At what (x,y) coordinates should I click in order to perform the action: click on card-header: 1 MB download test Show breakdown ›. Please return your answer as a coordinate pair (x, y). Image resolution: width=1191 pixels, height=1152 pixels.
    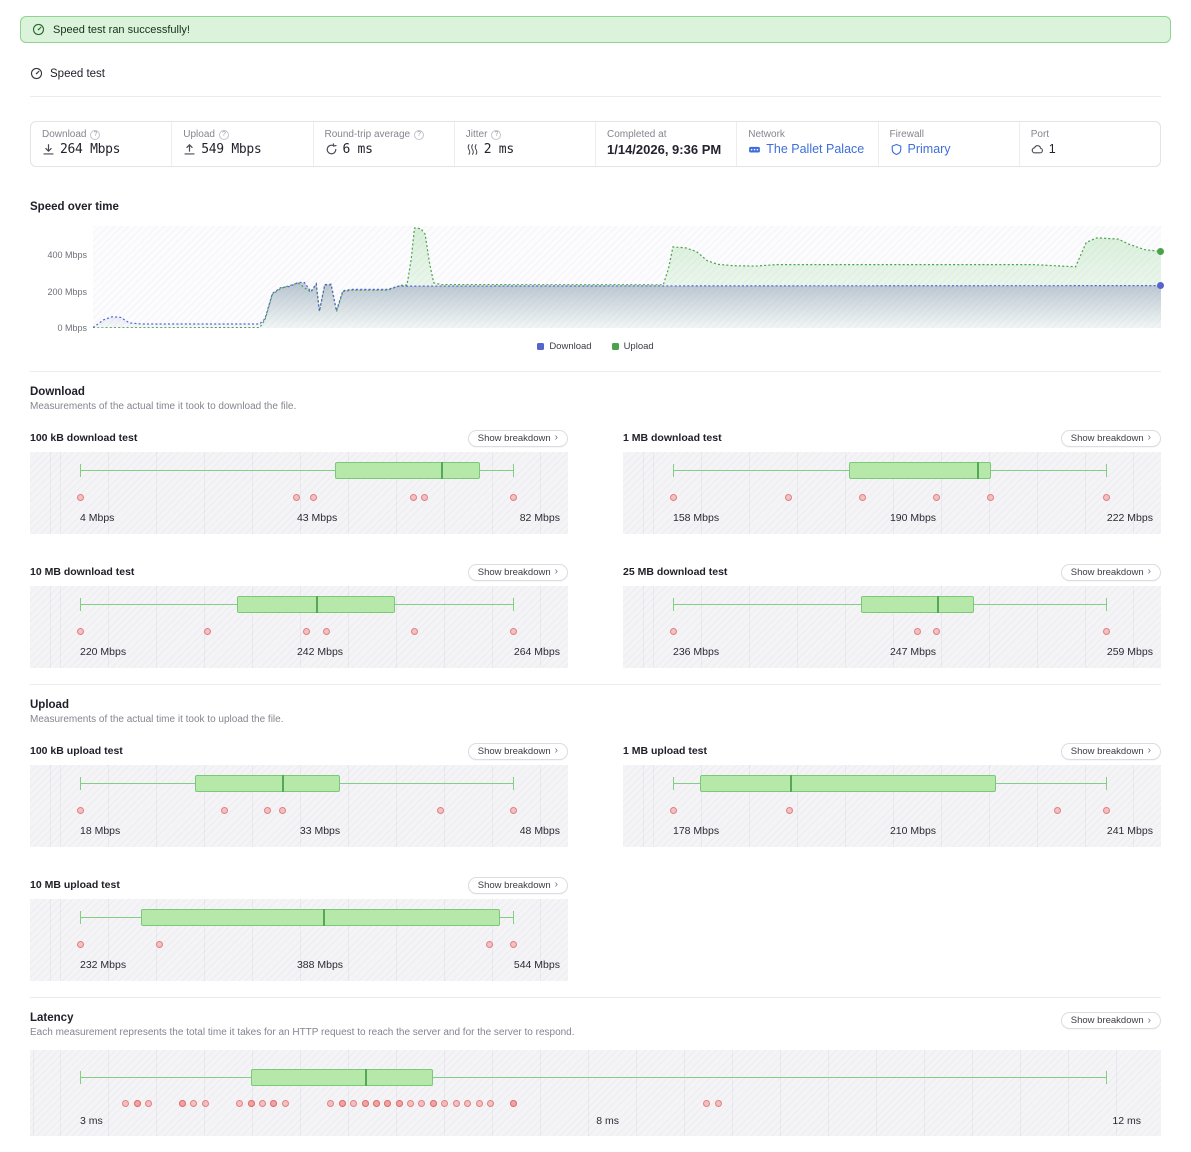
    Looking at the image, I should click on (892, 438).